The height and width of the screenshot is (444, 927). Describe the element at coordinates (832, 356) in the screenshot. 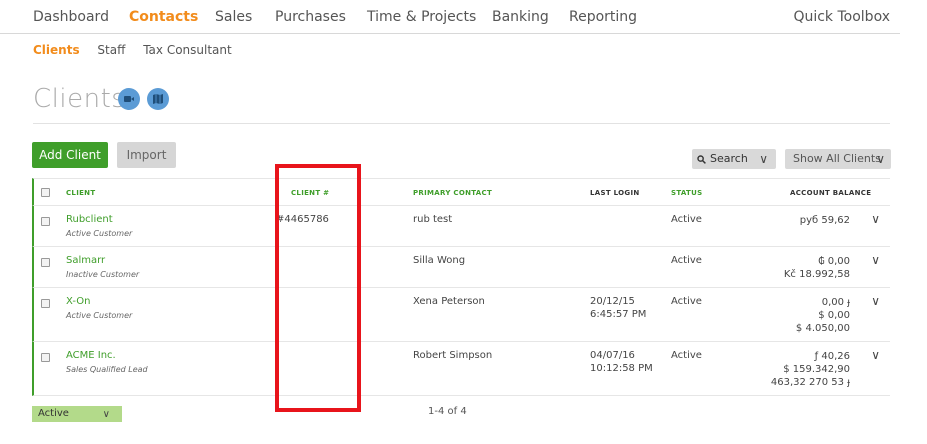

I see `balance-line: ƒ 40,26` at that location.